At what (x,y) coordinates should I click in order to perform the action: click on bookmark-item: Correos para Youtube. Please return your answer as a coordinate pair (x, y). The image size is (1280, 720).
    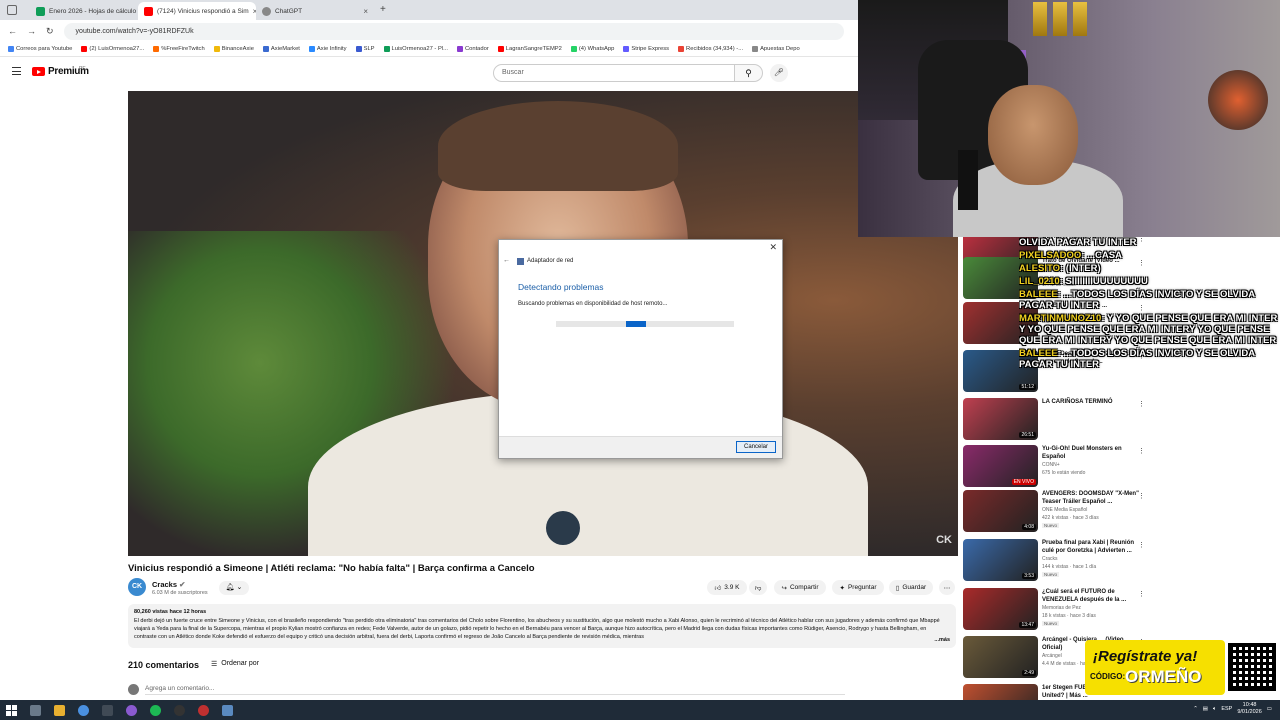
    Looking at the image, I should click on (40, 49).